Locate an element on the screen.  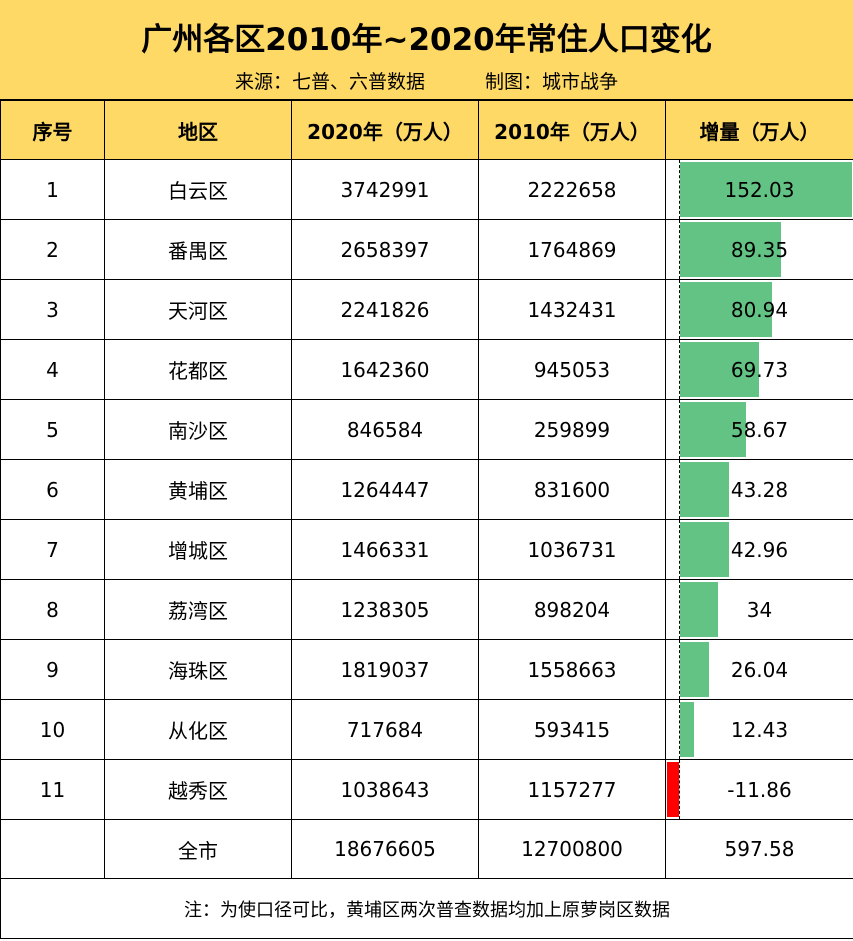
row-pop2010: 1157277 is located at coordinates (572, 789).